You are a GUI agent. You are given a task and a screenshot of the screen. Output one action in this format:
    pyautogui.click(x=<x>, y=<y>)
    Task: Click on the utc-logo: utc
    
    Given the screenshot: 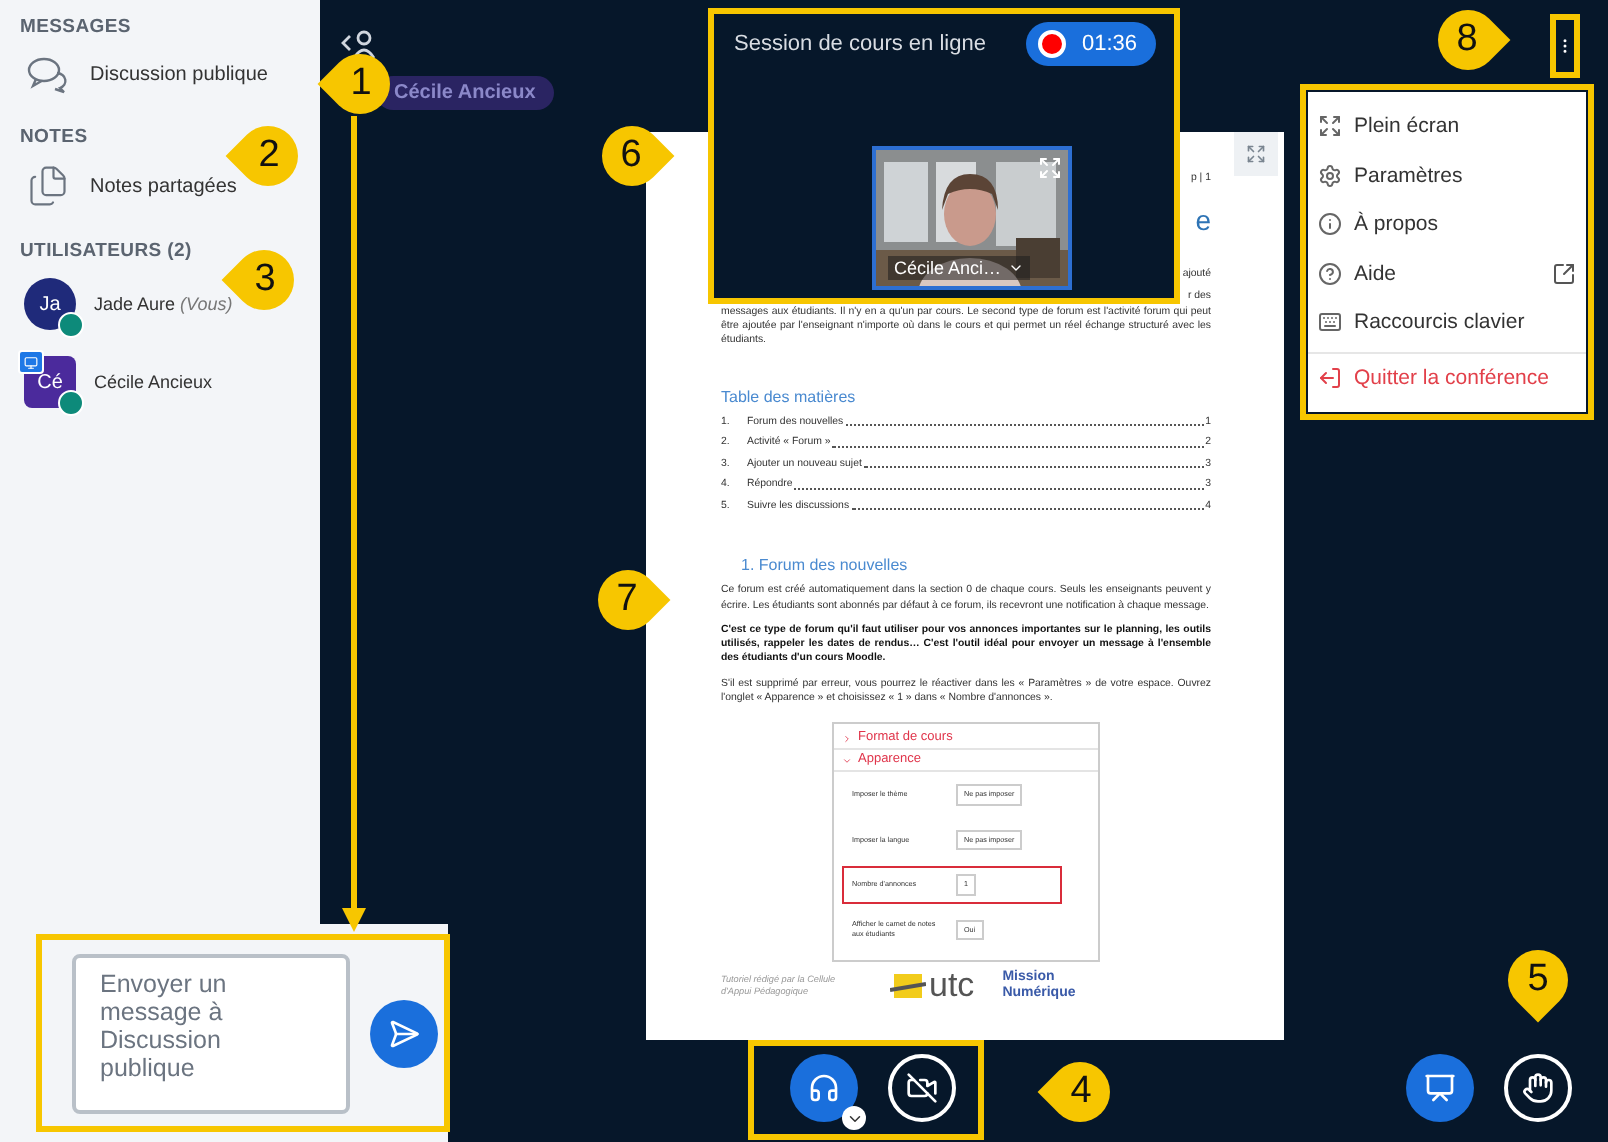 What is the action you would take?
    pyautogui.click(x=932, y=985)
    